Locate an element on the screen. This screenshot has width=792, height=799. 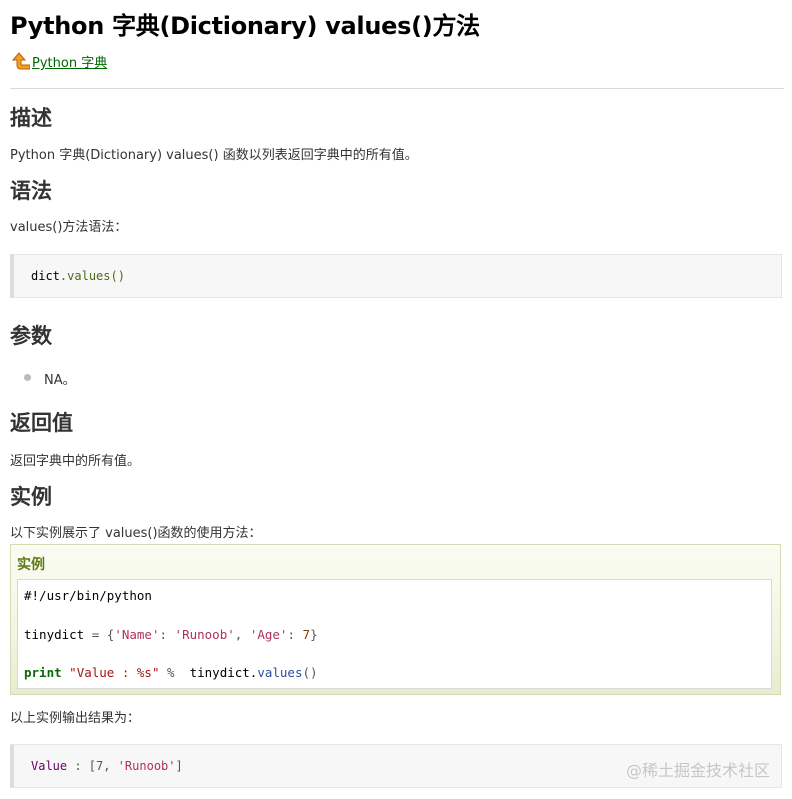
syntax-code-line: dict.values() is located at coordinates (78, 276).